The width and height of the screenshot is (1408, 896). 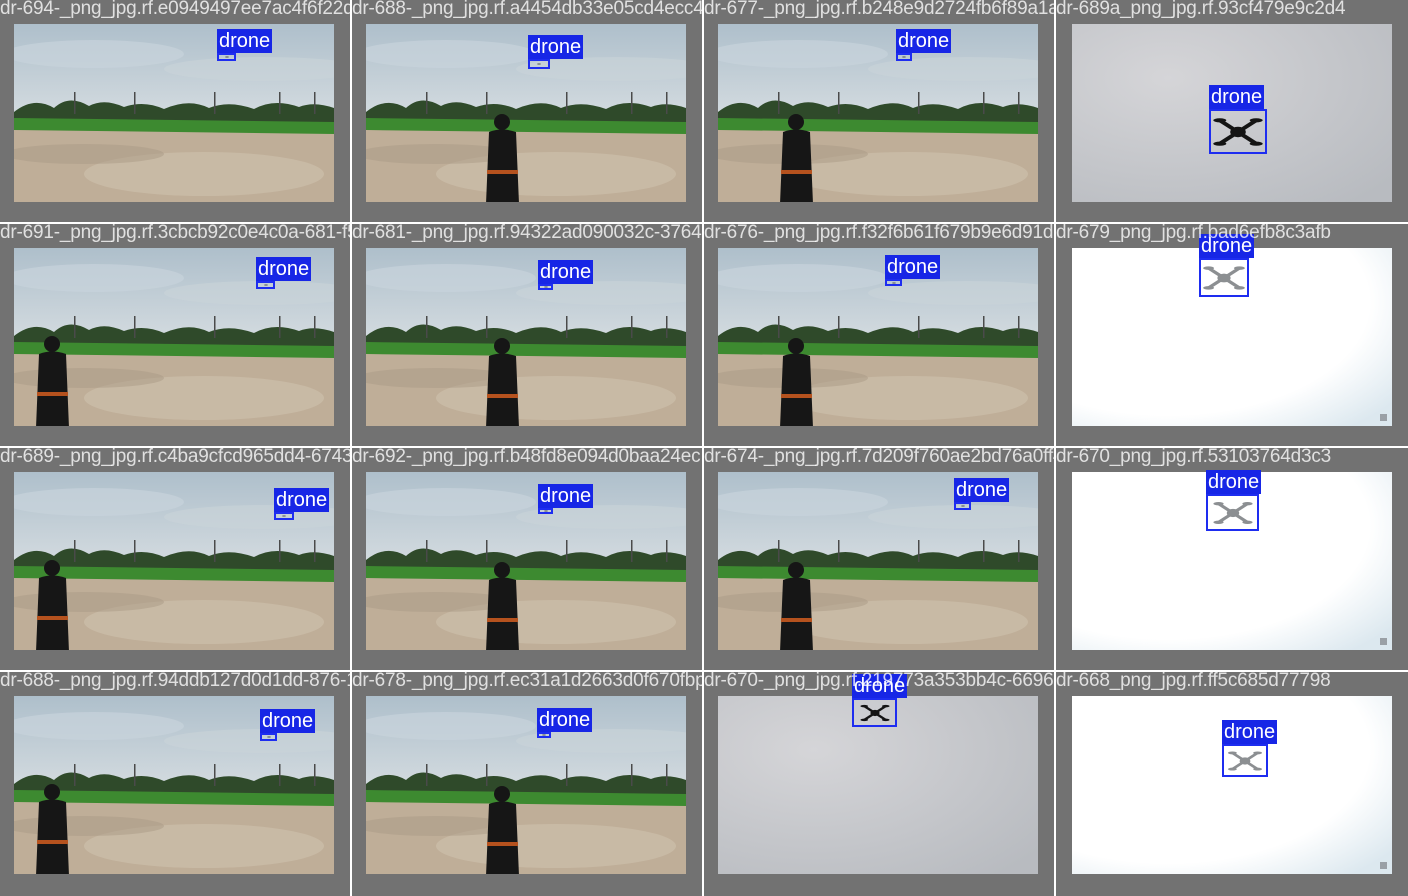 What do you see at coordinates (1232, 784) in the screenshot?
I see `result-tile: dr-668_png_jpg.rf.ff5c685d77798` at bounding box center [1232, 784].